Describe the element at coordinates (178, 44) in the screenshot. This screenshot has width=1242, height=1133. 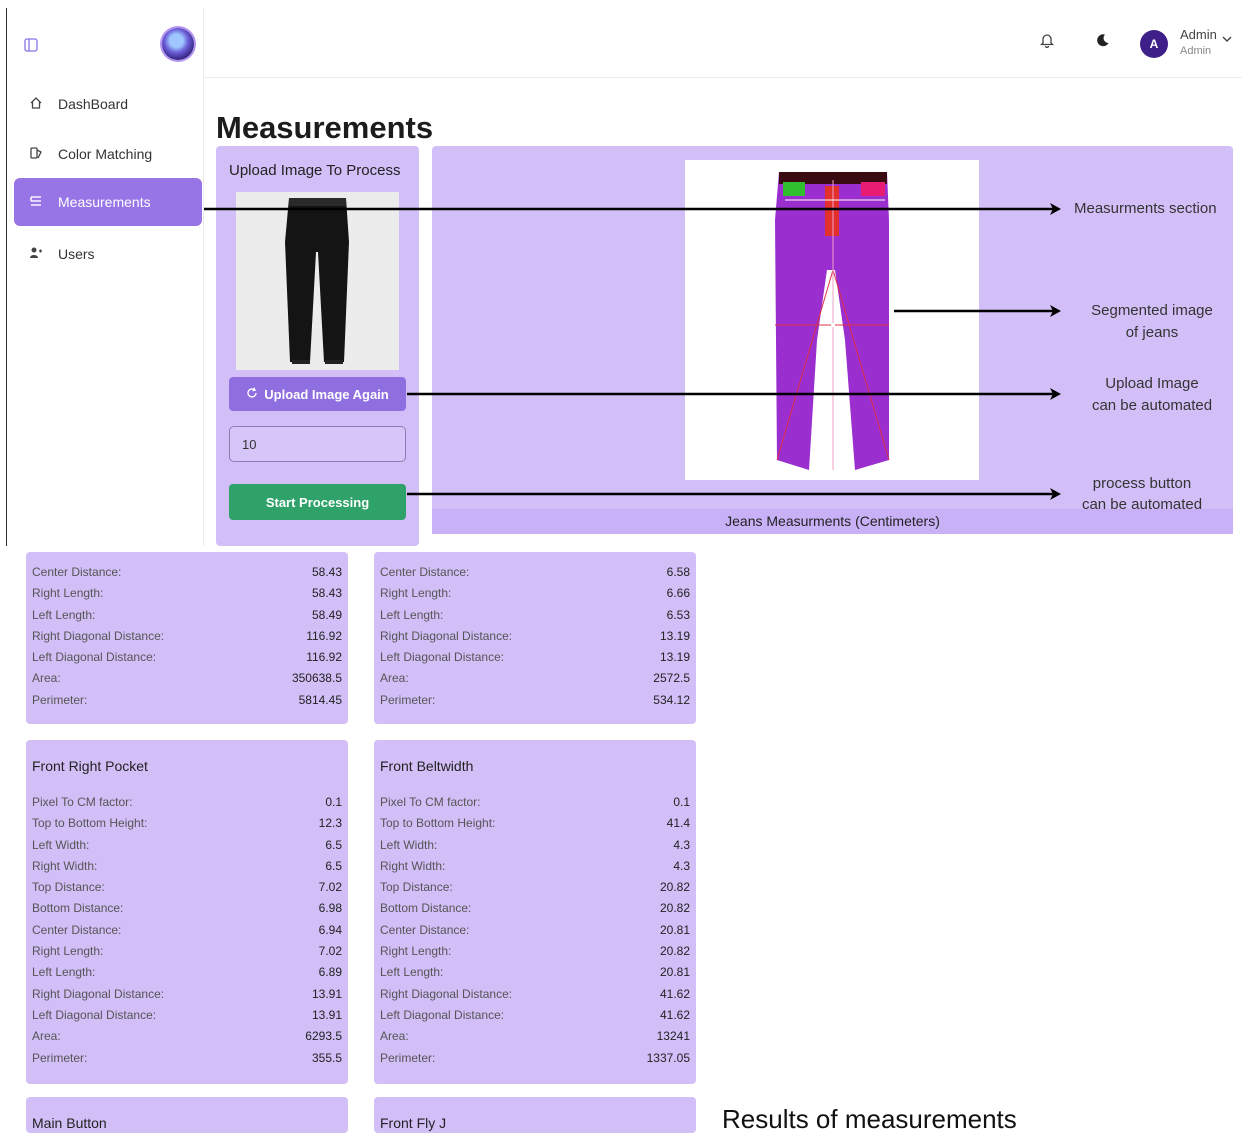
I see `brand-logo` at that location.